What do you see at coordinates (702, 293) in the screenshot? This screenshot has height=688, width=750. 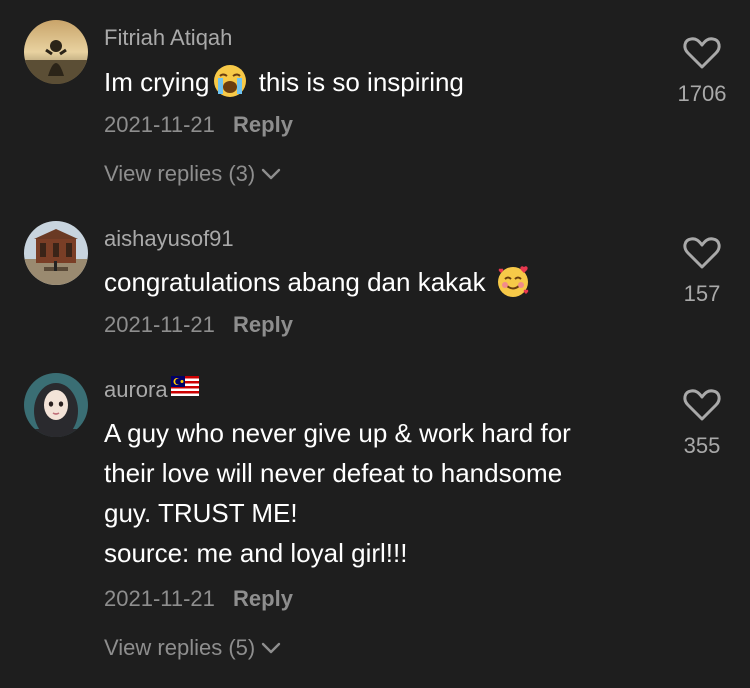 I see `like-count: 157` at bounding box center [702, 293].